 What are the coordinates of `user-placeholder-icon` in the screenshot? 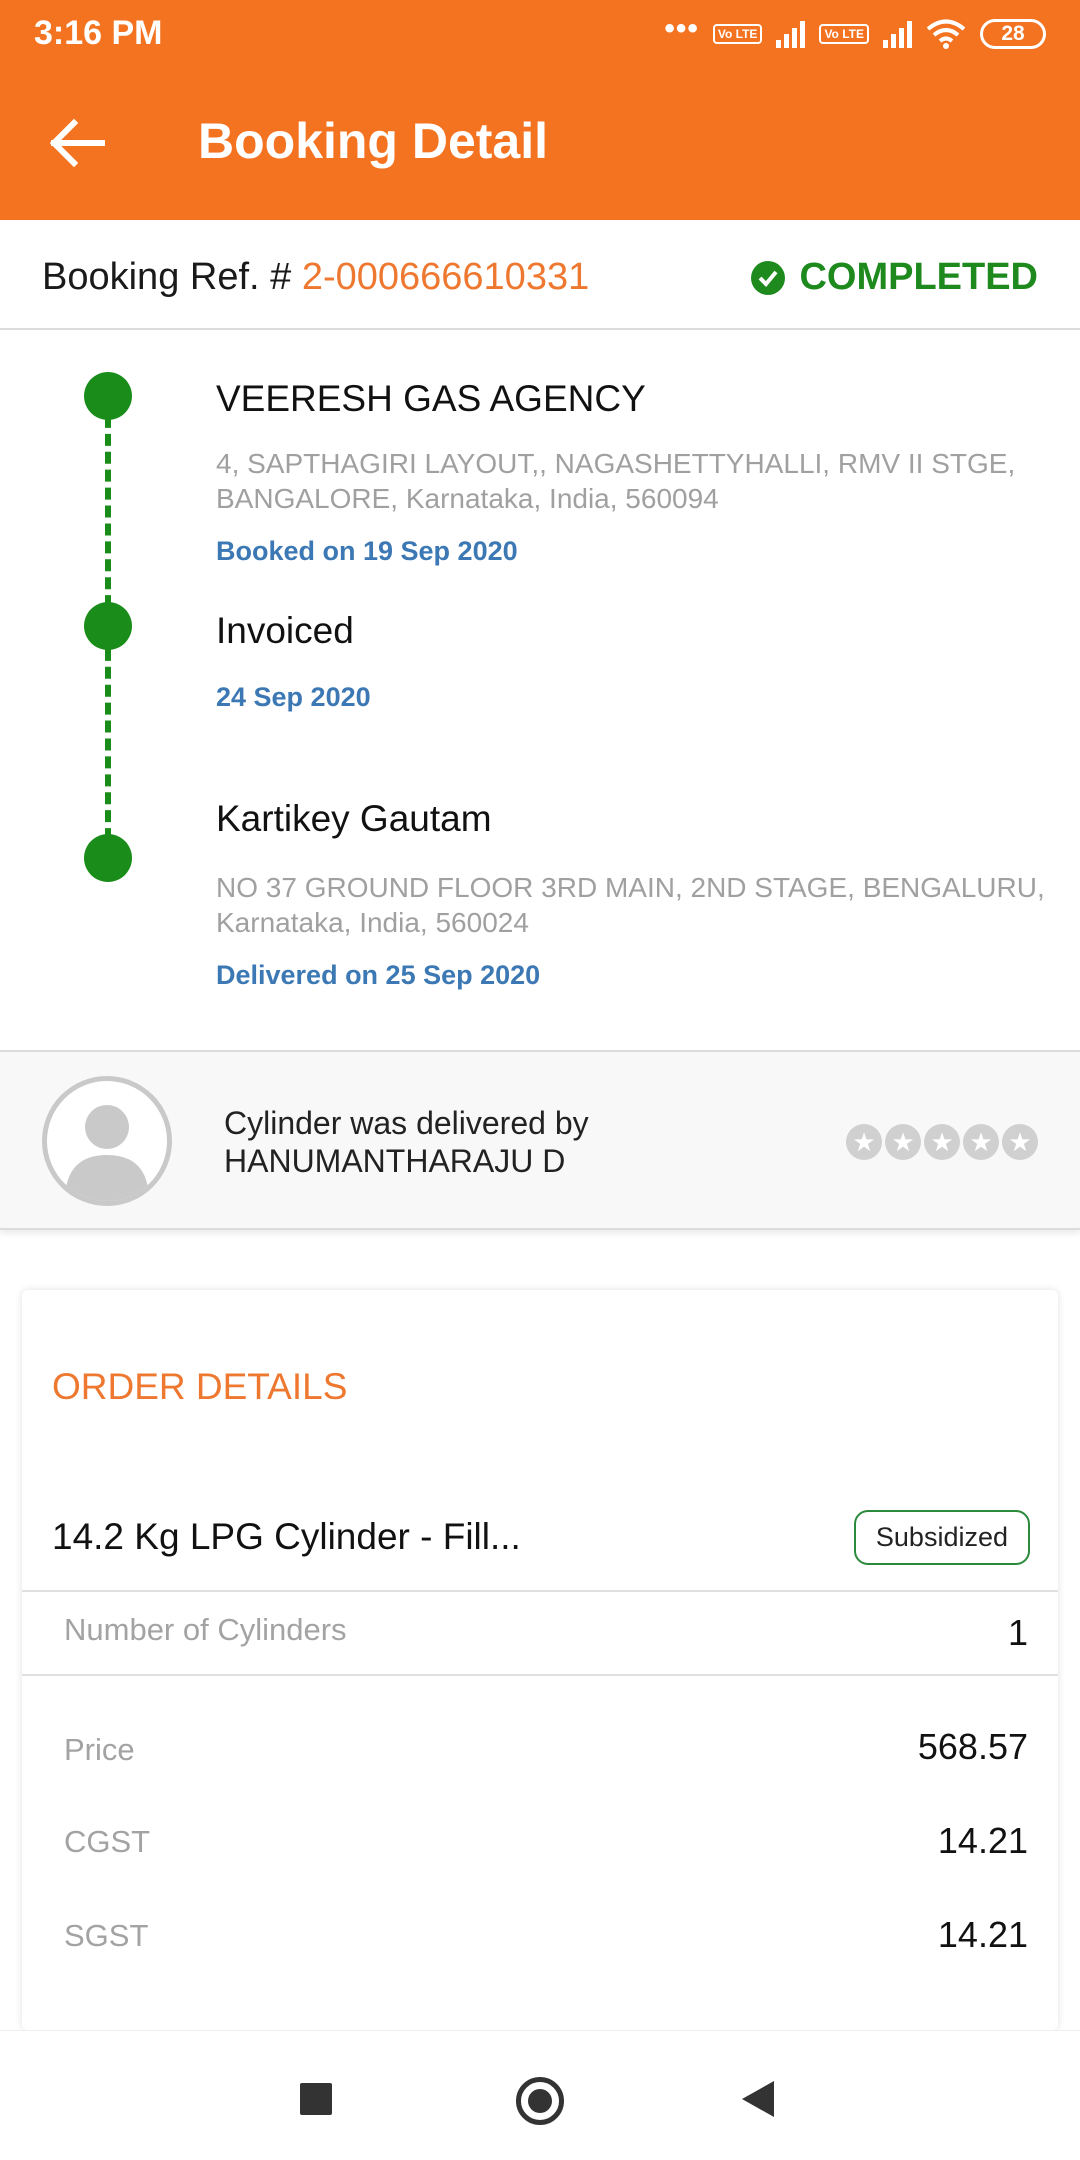 It's located at (107, 1153).